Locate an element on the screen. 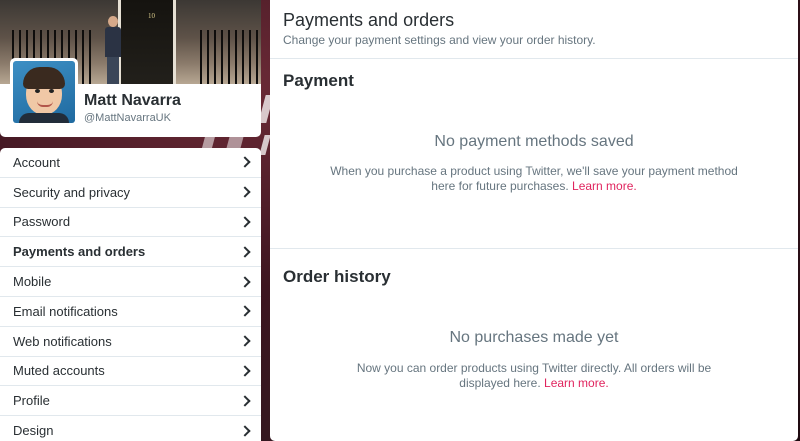  nav-item-design: Design is located at coordinates (130, 428).